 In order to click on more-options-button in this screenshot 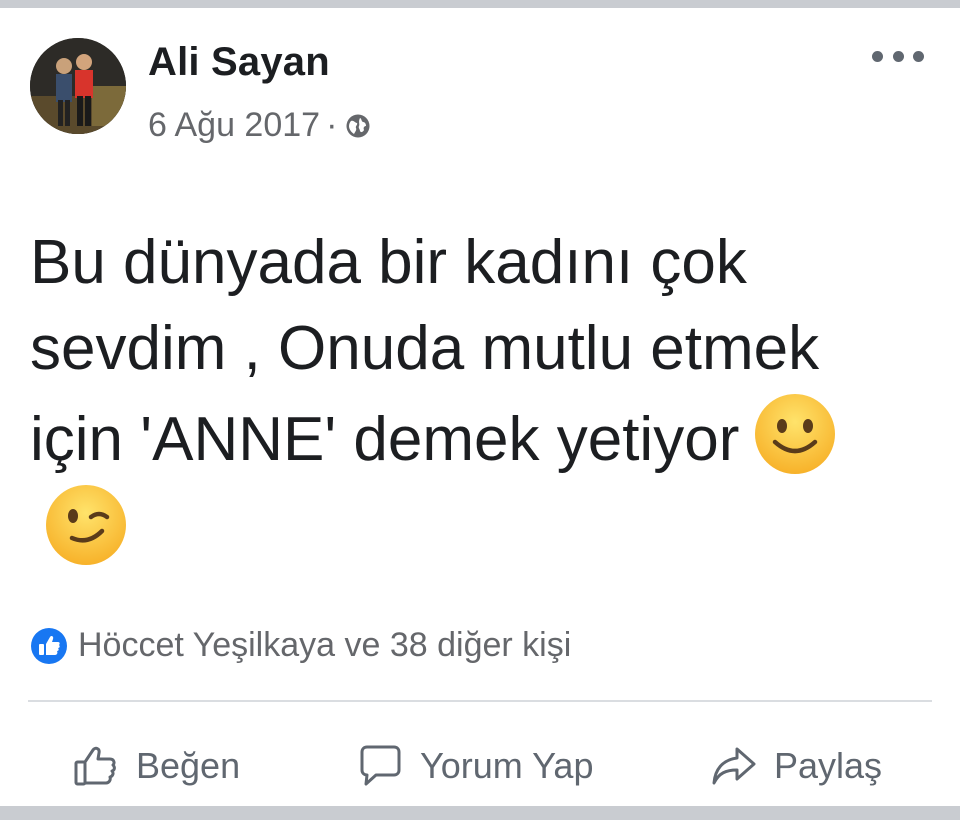, I will do `click(898, 56)`.